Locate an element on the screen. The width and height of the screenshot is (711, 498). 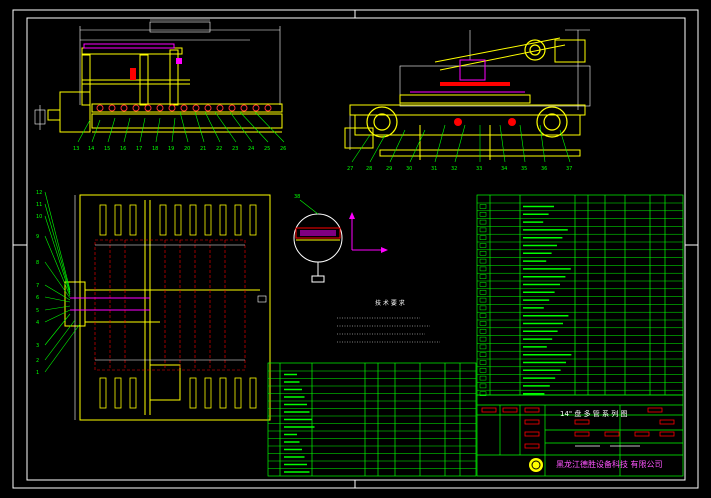
parts-list-rows is located at coordinates (580, 299).